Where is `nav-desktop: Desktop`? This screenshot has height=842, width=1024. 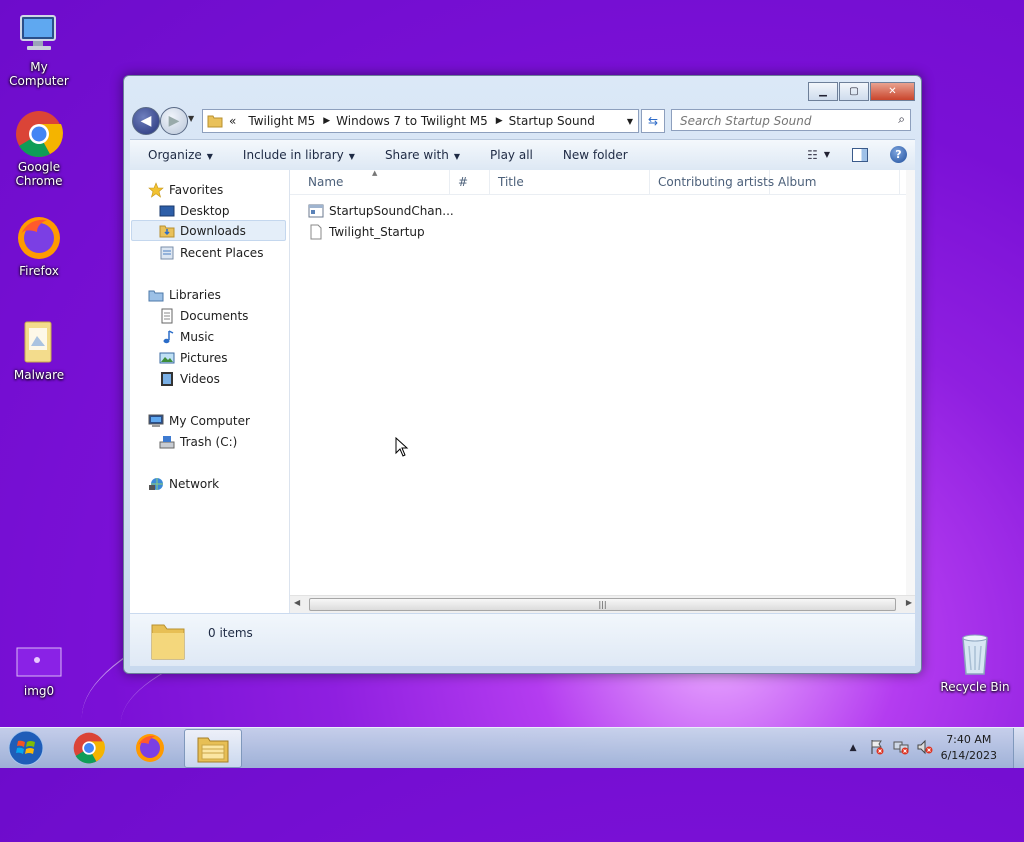
nav-desktop: Desktop is located at coordinates (194, 210).